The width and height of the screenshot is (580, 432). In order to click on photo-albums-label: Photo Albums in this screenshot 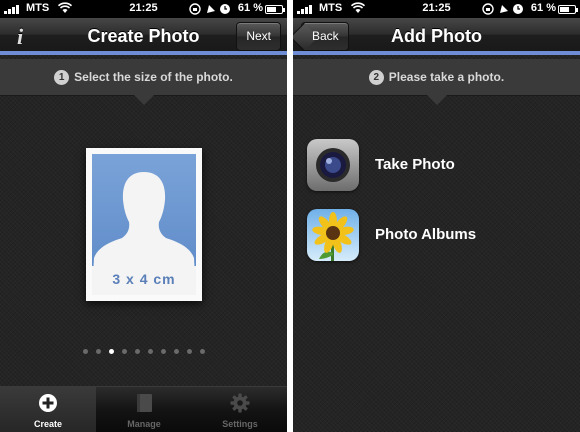, I will do `click(426, 234)`.